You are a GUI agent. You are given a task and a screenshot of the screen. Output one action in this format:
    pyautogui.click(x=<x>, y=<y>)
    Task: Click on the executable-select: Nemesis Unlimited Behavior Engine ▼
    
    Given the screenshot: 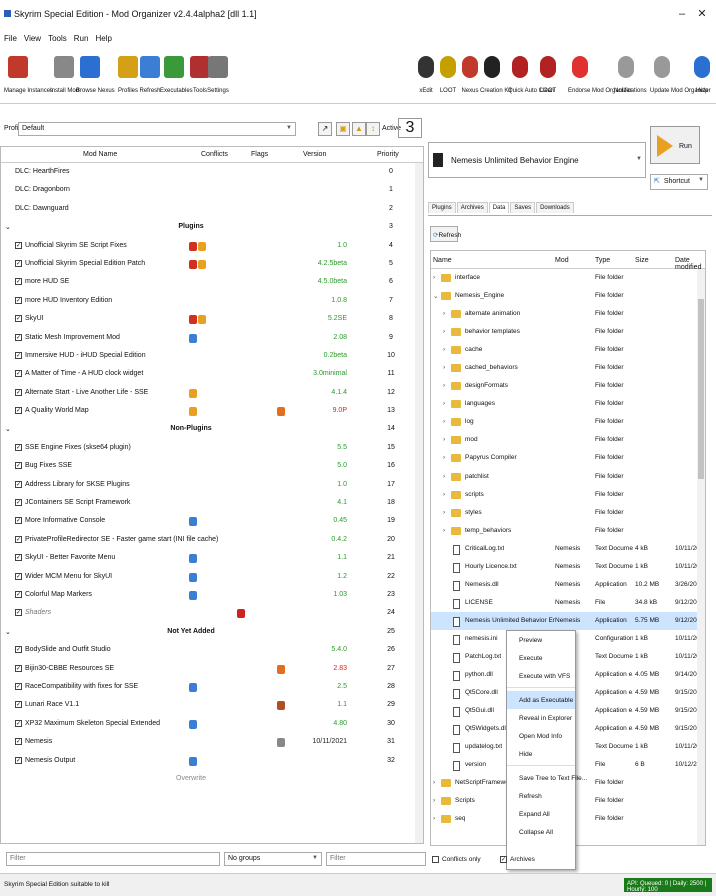 What is the action you would take?
    pyautogui.click(x=537, y=160)
    